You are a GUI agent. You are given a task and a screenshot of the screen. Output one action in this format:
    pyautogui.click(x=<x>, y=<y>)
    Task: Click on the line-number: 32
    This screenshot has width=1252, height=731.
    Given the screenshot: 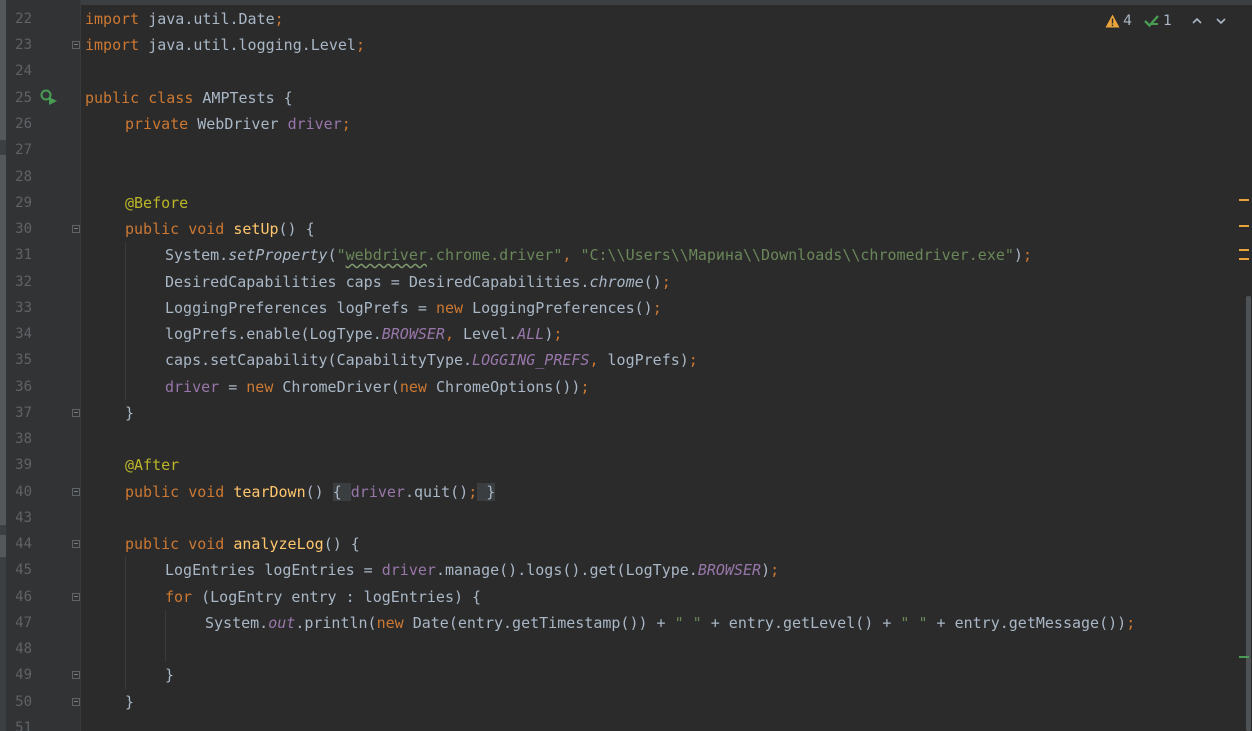 What is the action you would take?
    pyautogui.click(x=23, y=282)
    